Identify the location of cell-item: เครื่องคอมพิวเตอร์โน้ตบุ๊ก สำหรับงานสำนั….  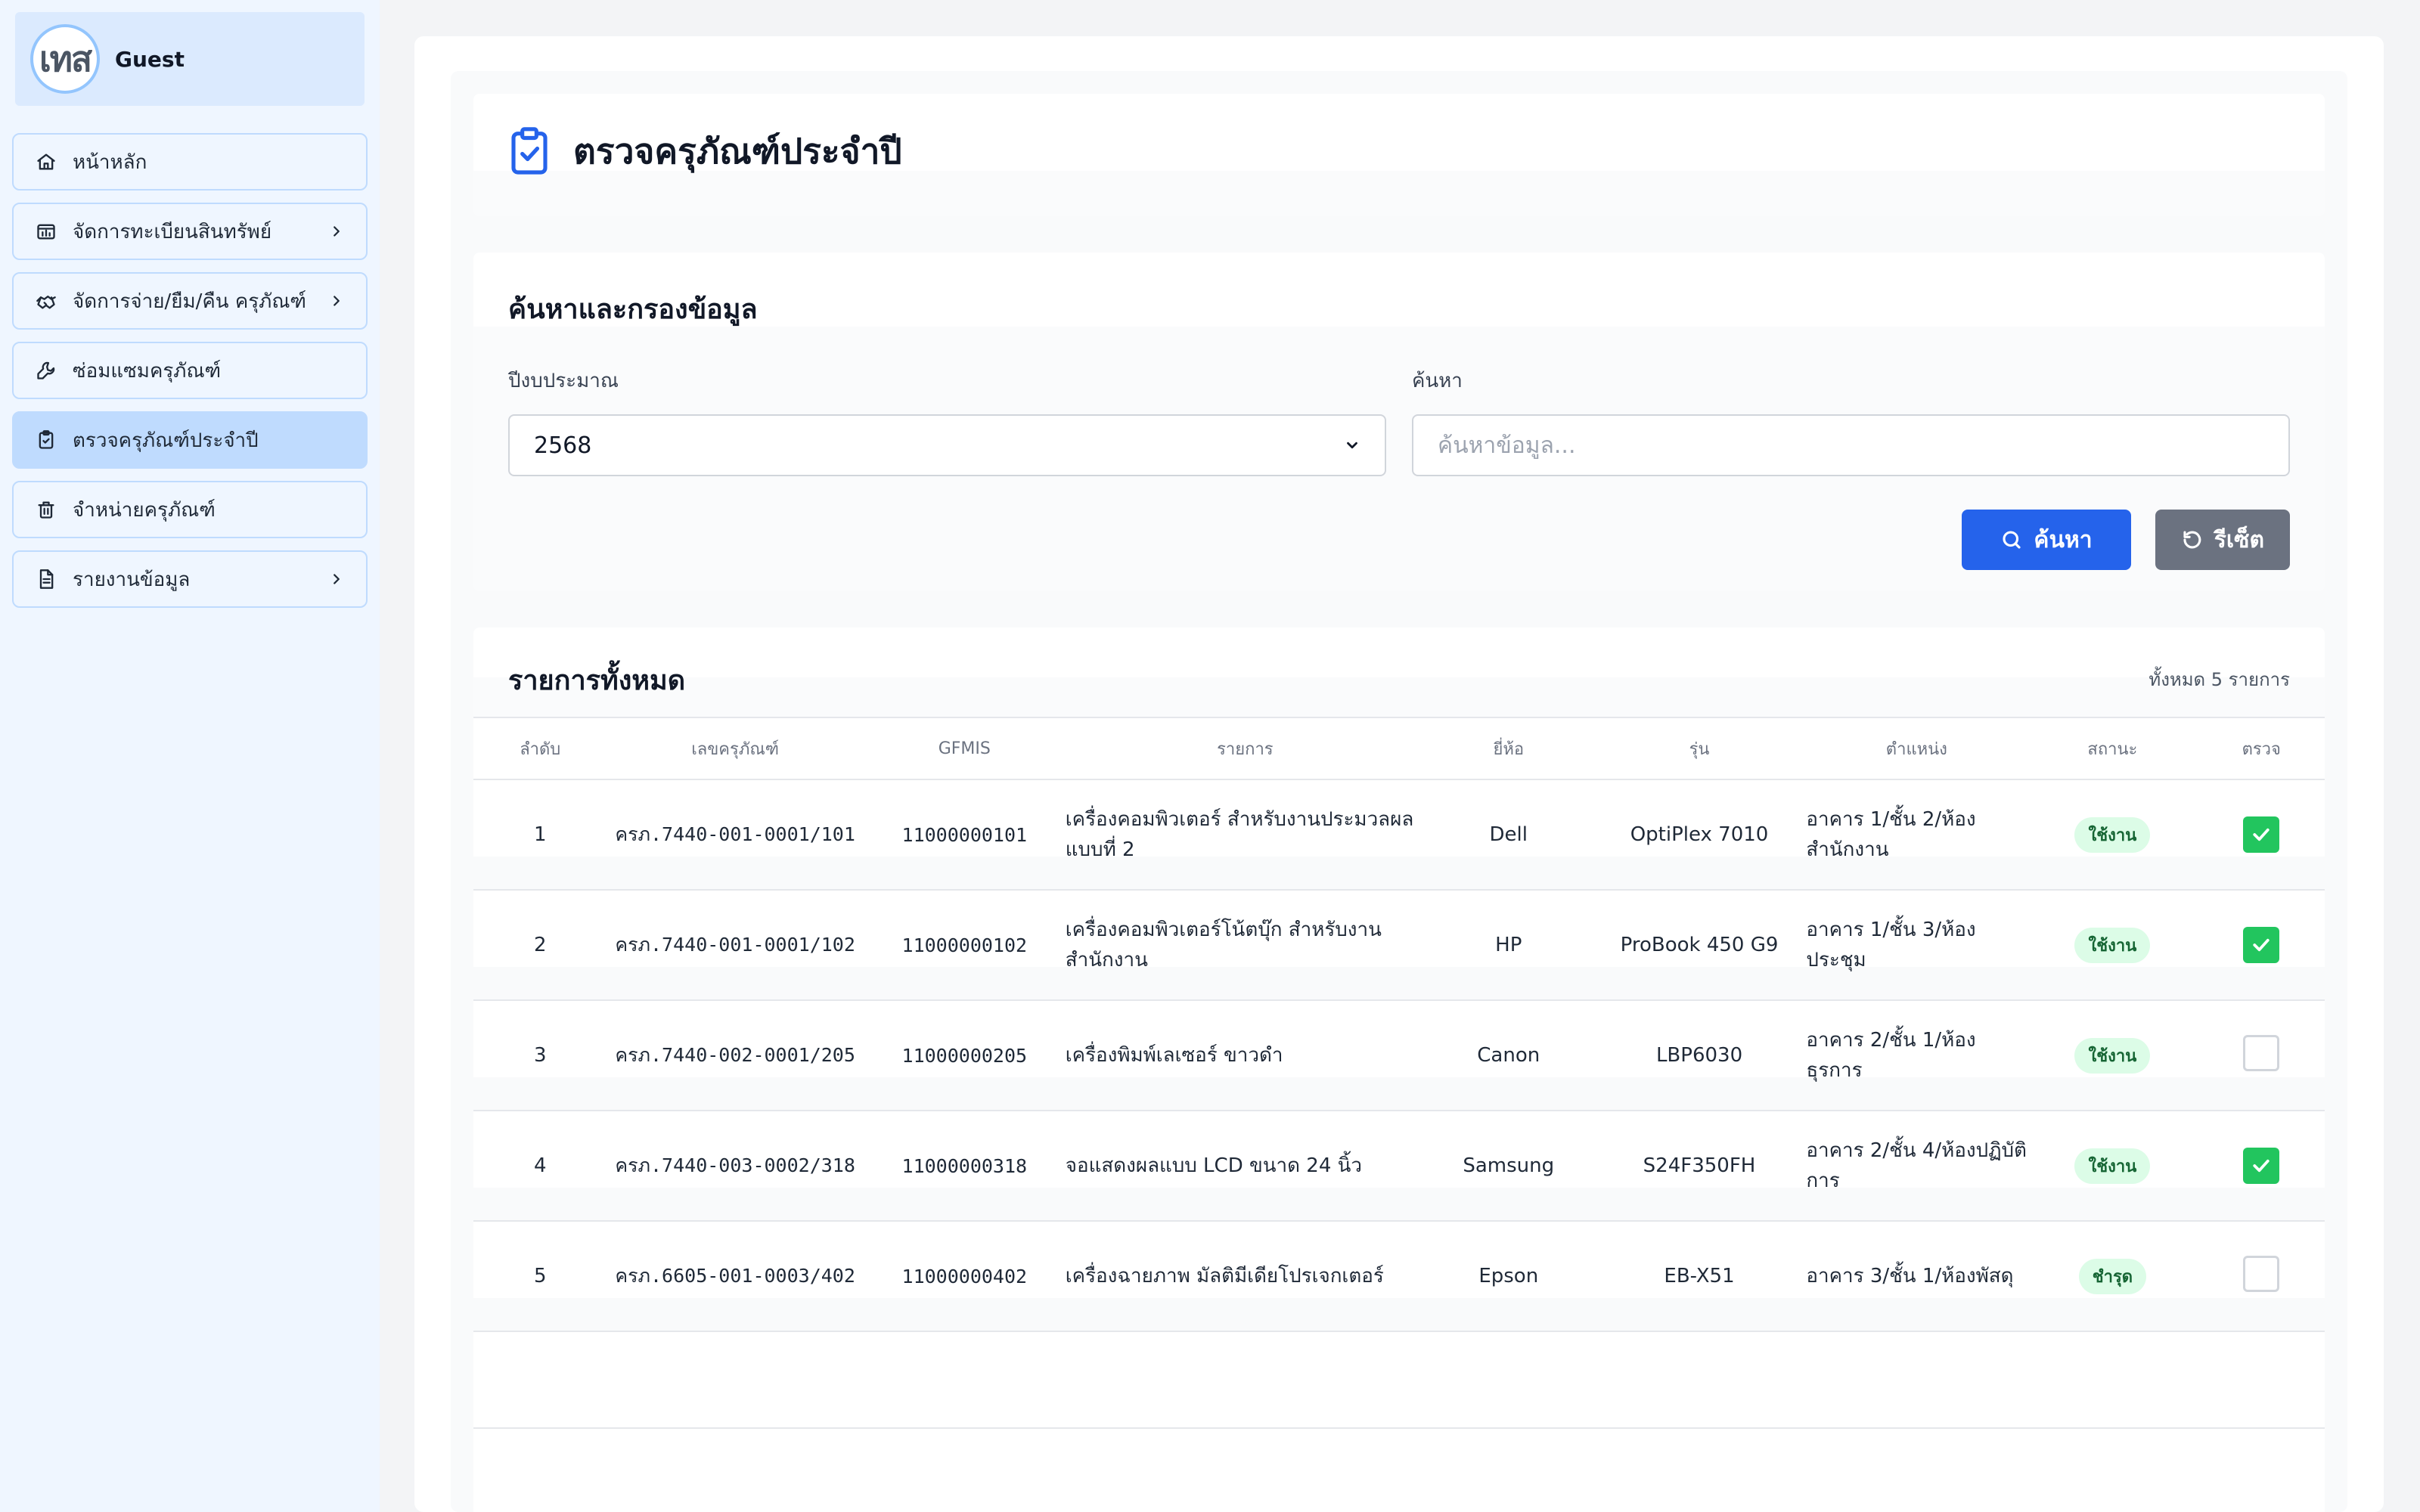
(1245, 945).